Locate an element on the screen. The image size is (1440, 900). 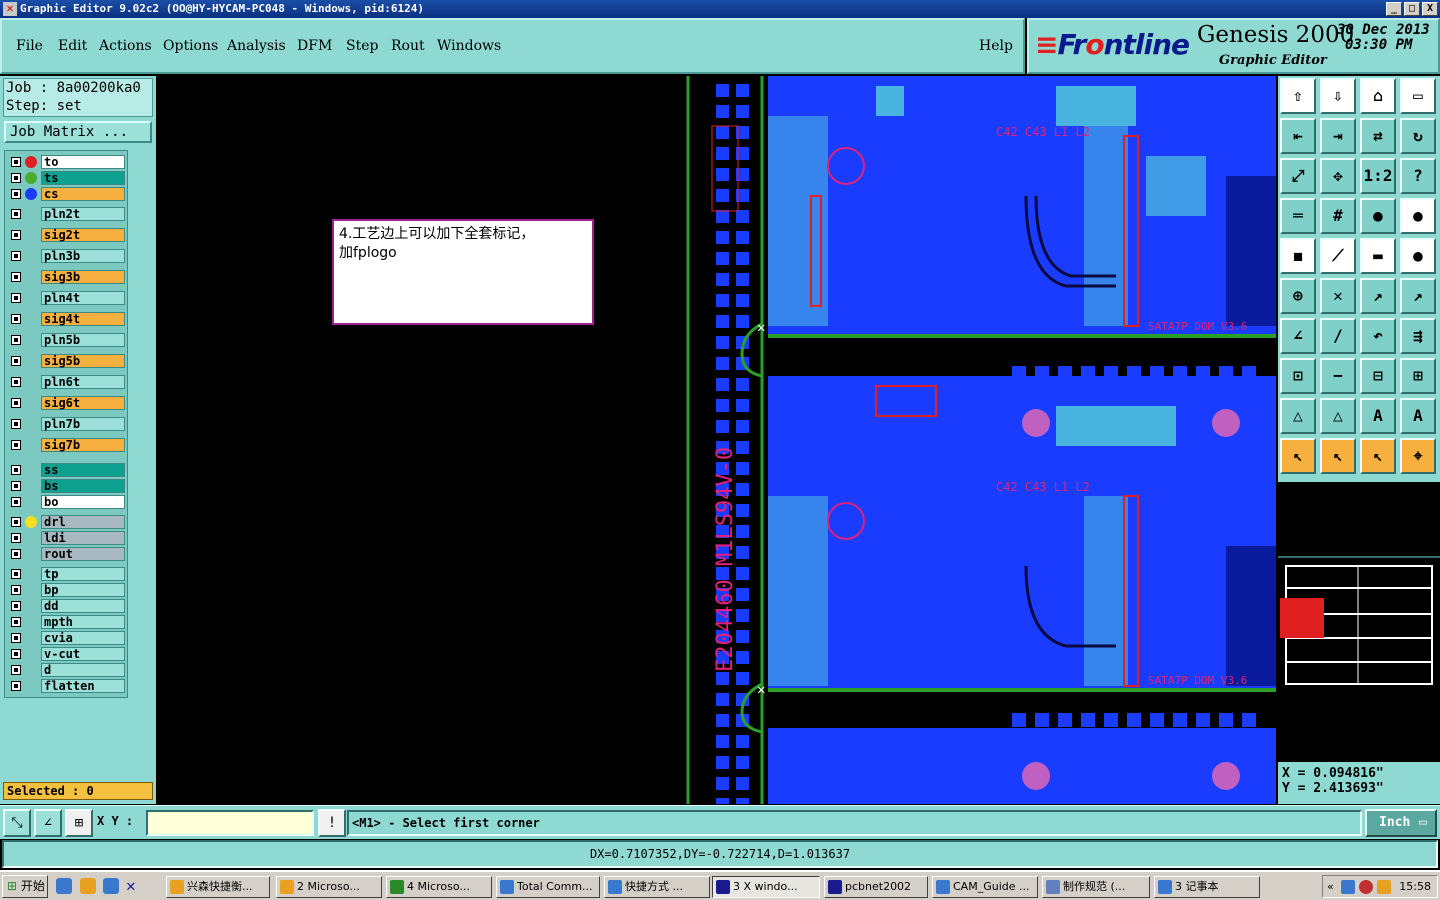
grid-icon: # is located at coordinates (1338, 216).